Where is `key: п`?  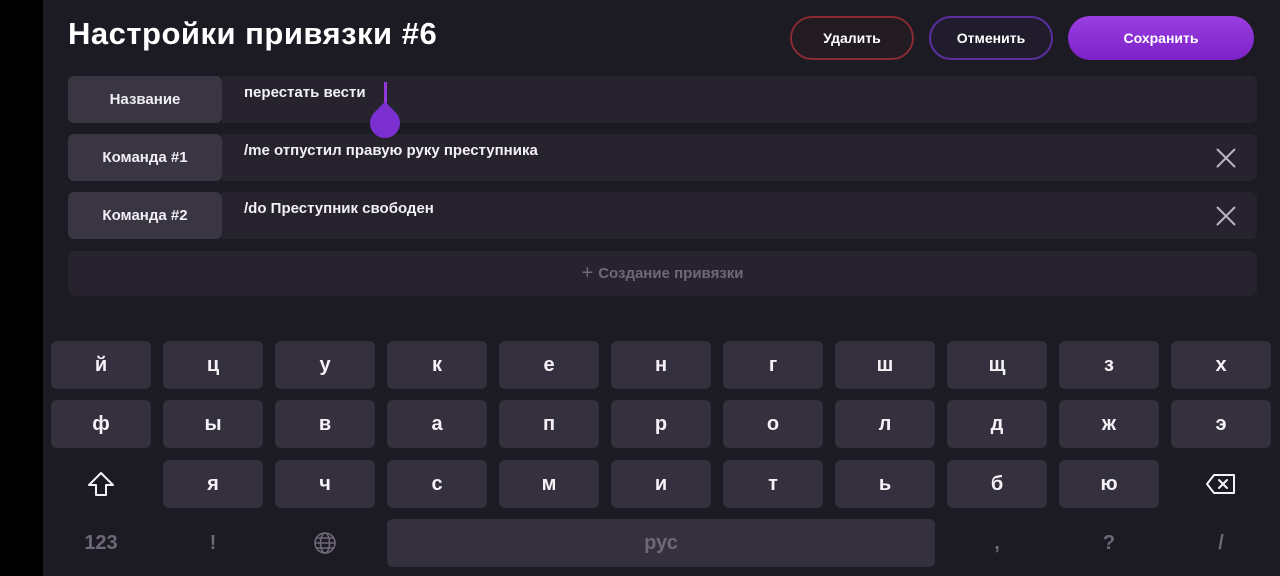
key: п is located at coordinates (549, 424).